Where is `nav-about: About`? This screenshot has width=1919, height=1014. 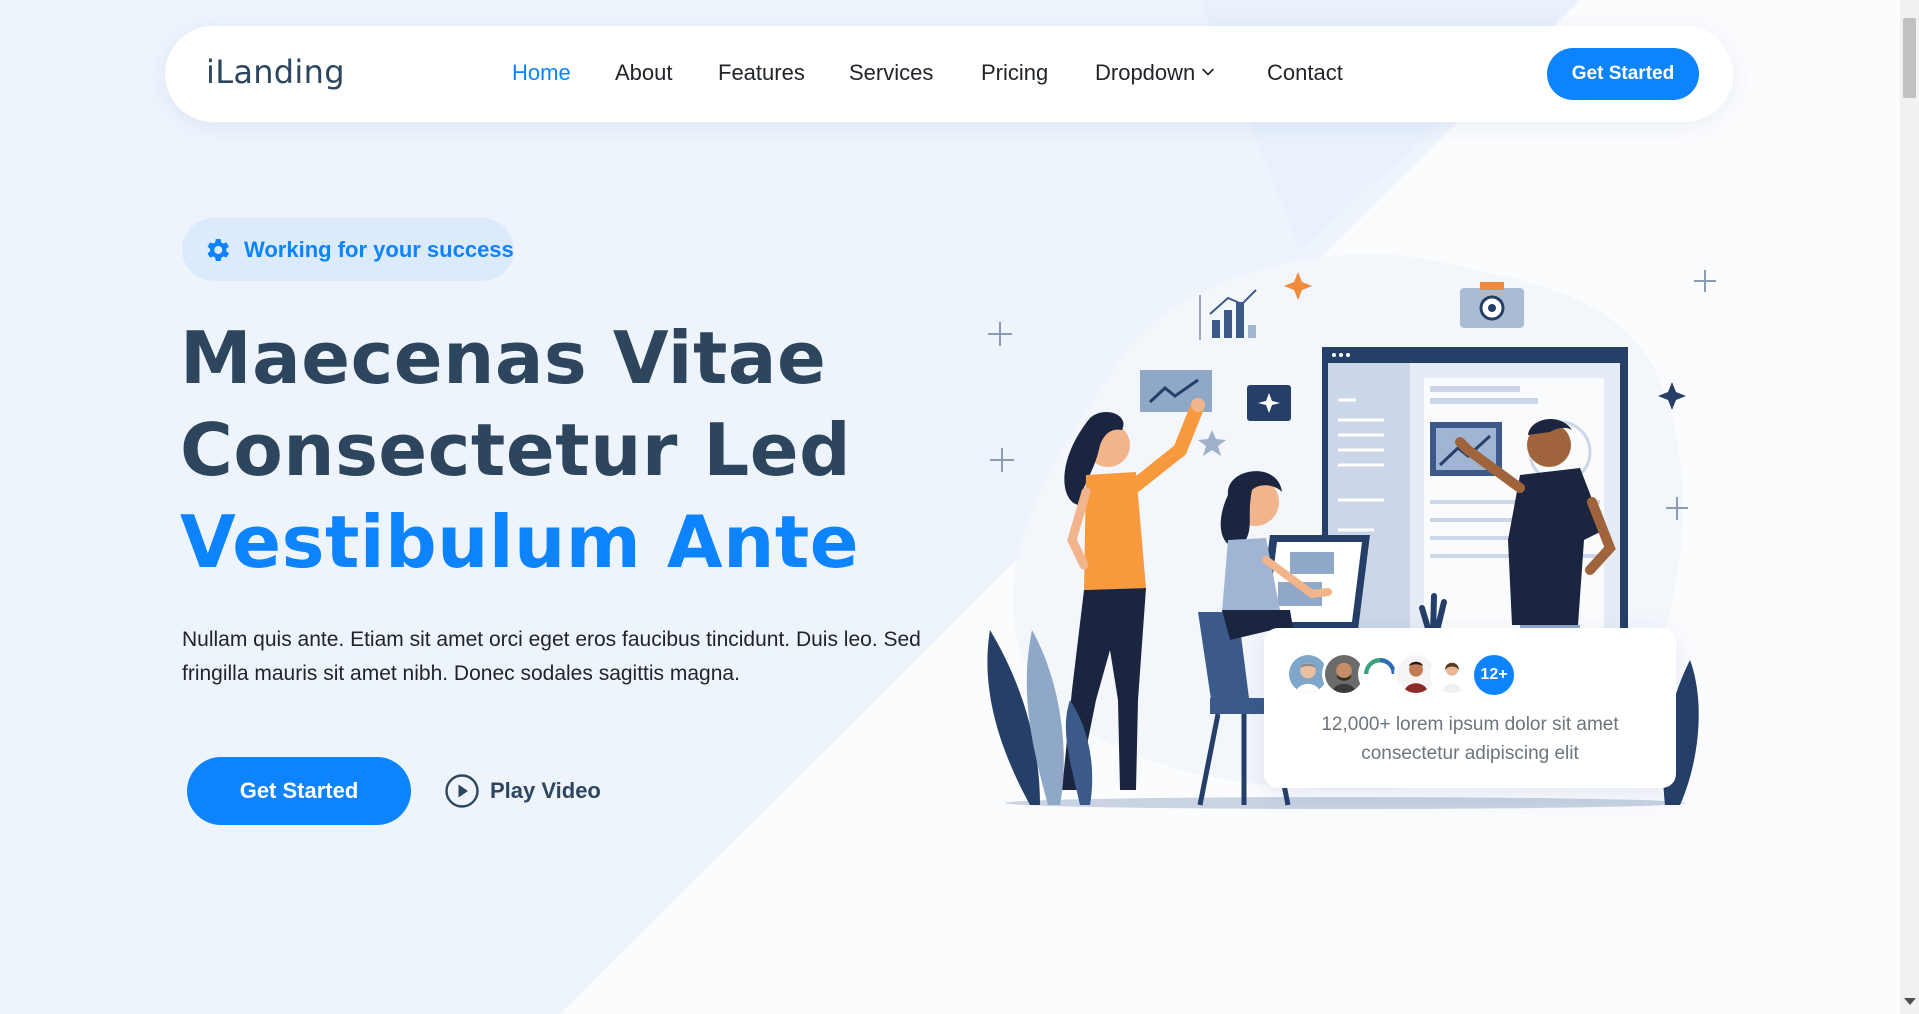
nav-about: About is located at coordinates (644, 73).